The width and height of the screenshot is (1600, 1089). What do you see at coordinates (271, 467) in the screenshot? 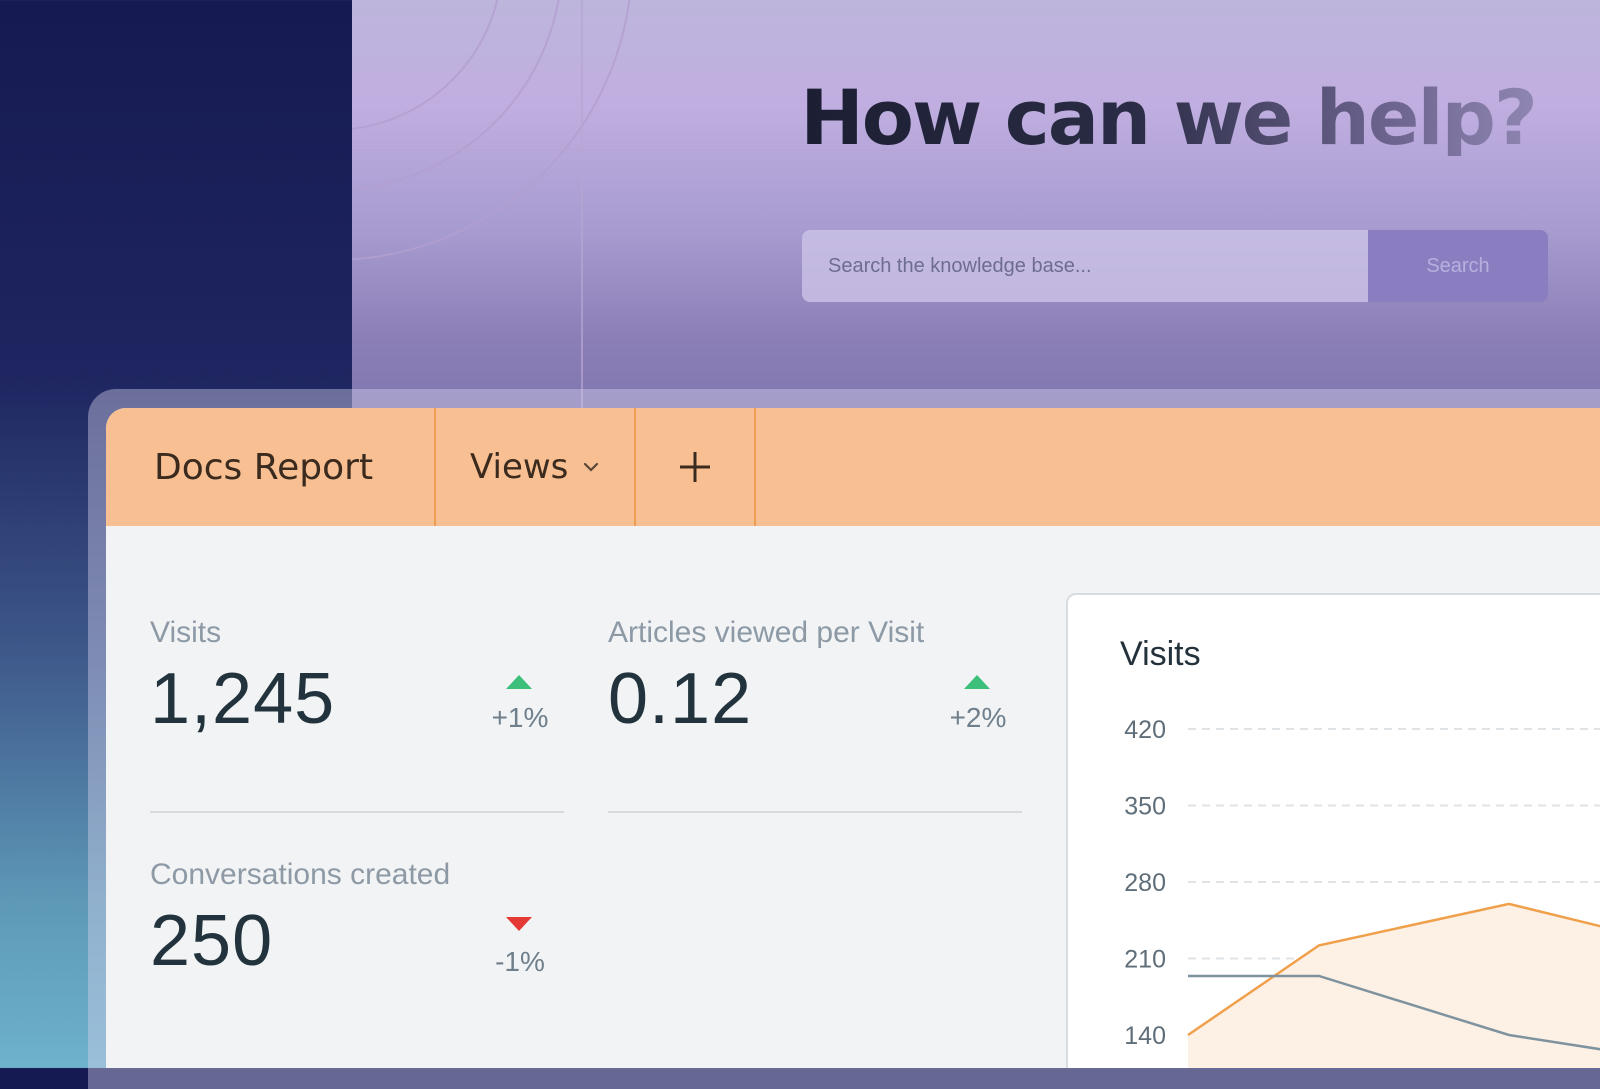
I see `report-title: Docs Report` at bounding box center [271, 467].